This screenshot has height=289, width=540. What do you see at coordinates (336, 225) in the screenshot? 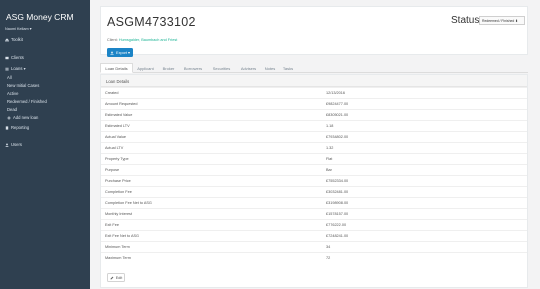
I see `detail-value: £776222.00` at bounding box center [336, 225].